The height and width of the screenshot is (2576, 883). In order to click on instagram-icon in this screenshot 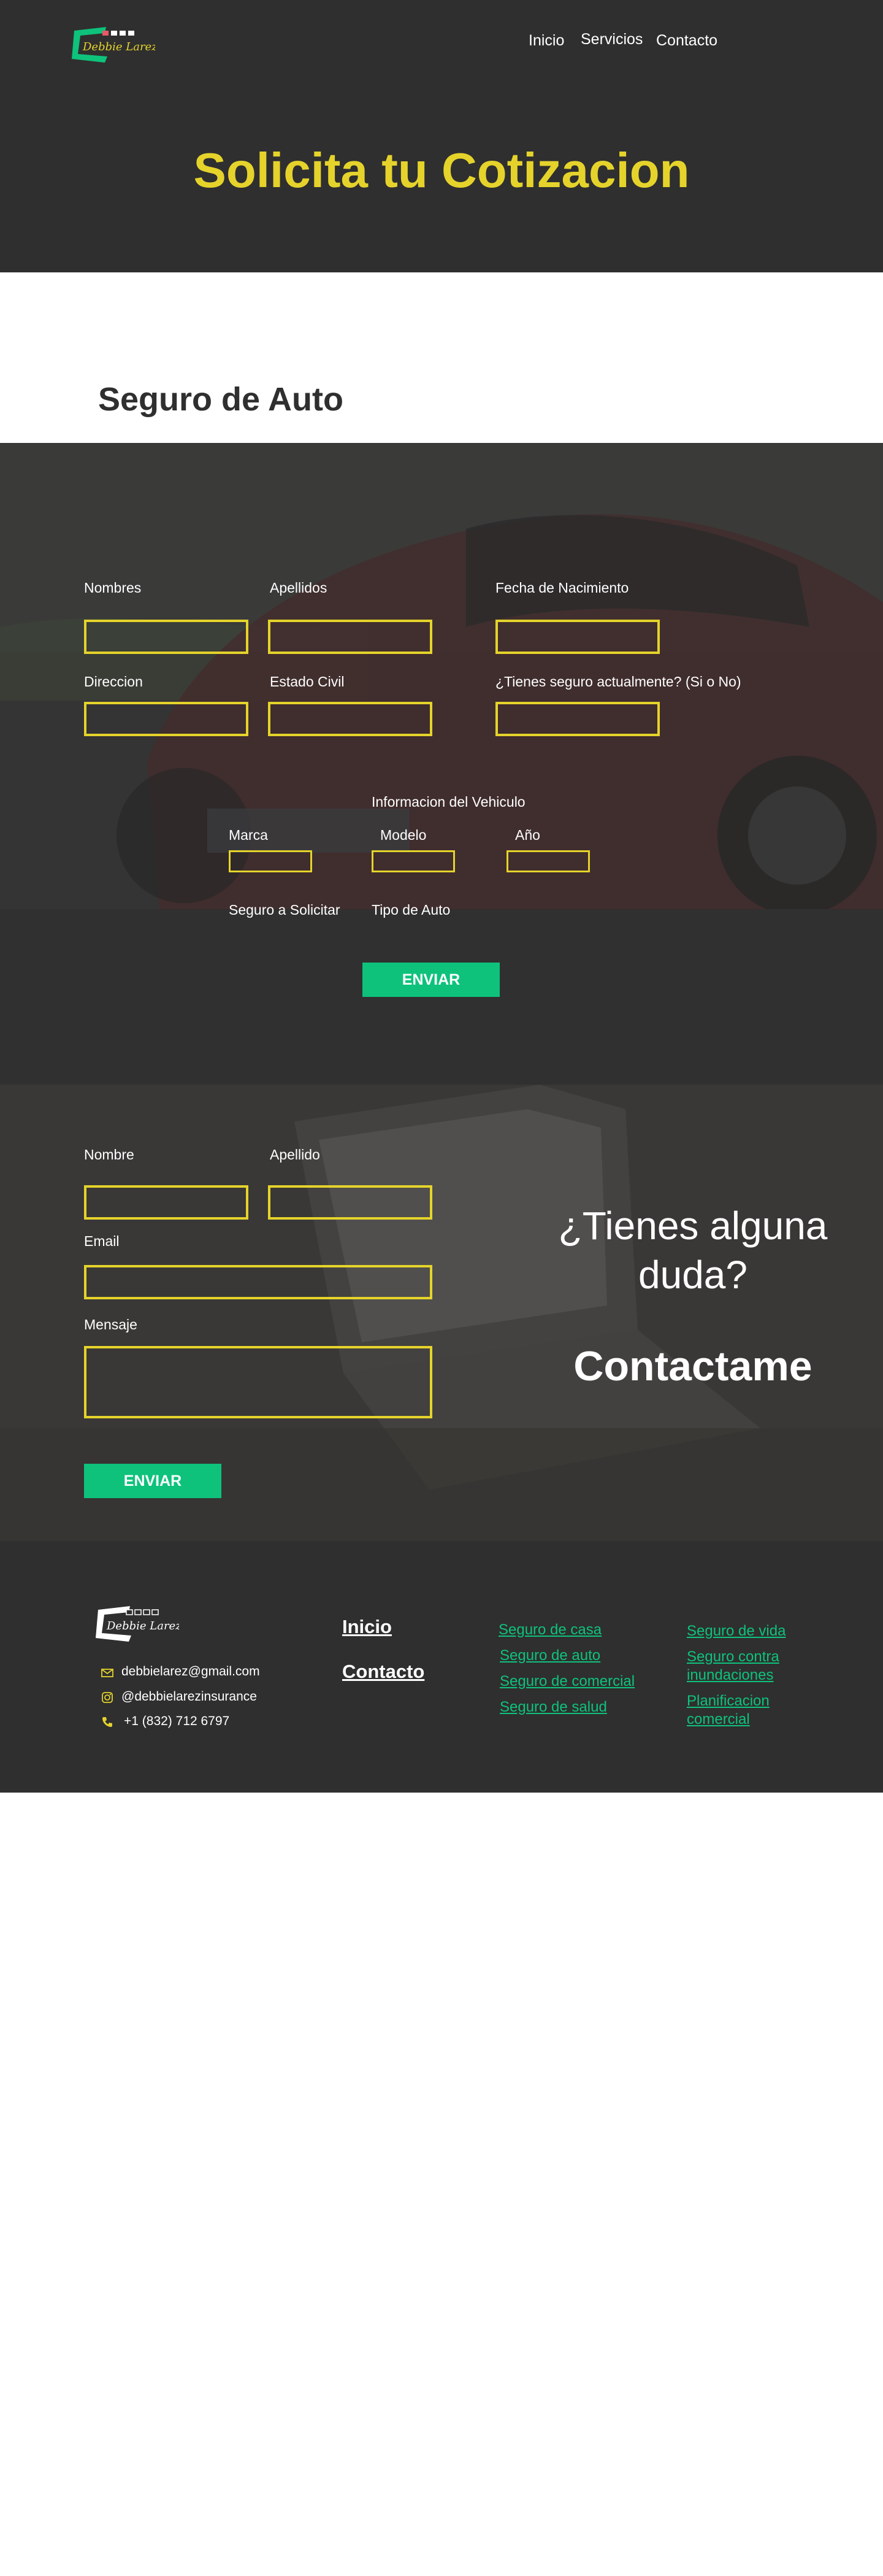, I will do `click(108, 1697)`.